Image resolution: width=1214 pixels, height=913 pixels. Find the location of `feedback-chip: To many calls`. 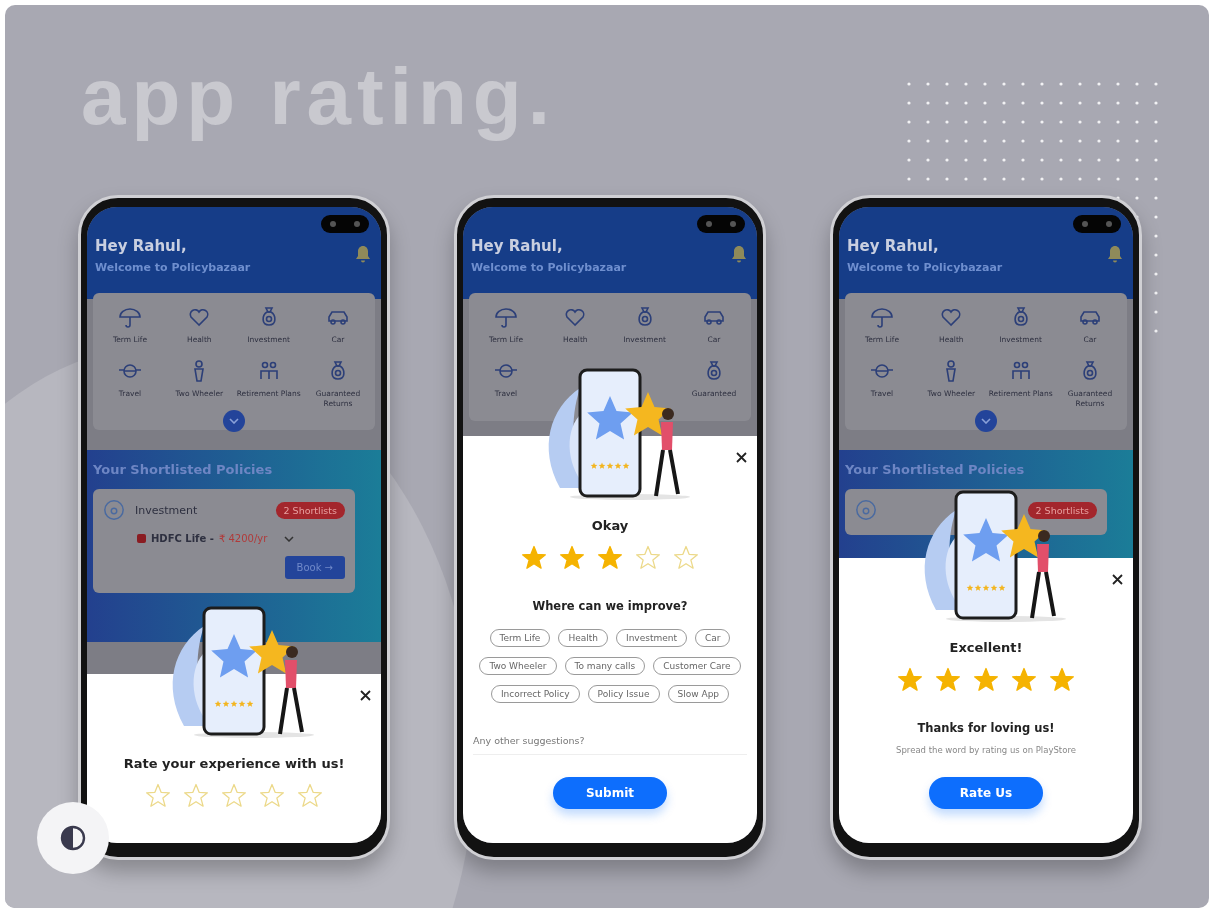

feedback-chip: To many calls is located at coordinates (605, 666).